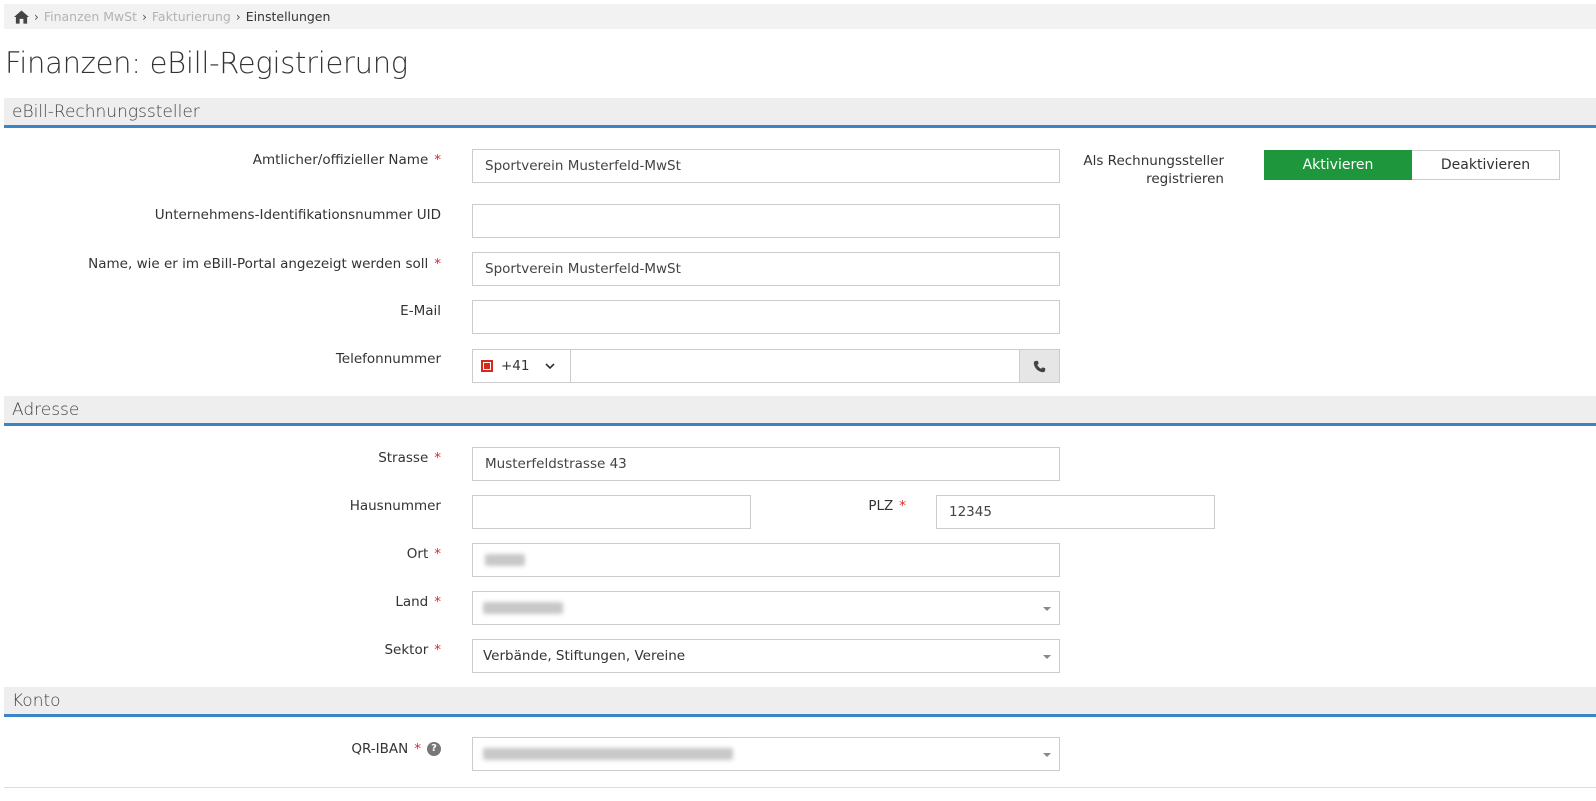 This screenshot has height=801, width=1596. I want to click on telefon-label: Telefonnummer, so click(388, 359).